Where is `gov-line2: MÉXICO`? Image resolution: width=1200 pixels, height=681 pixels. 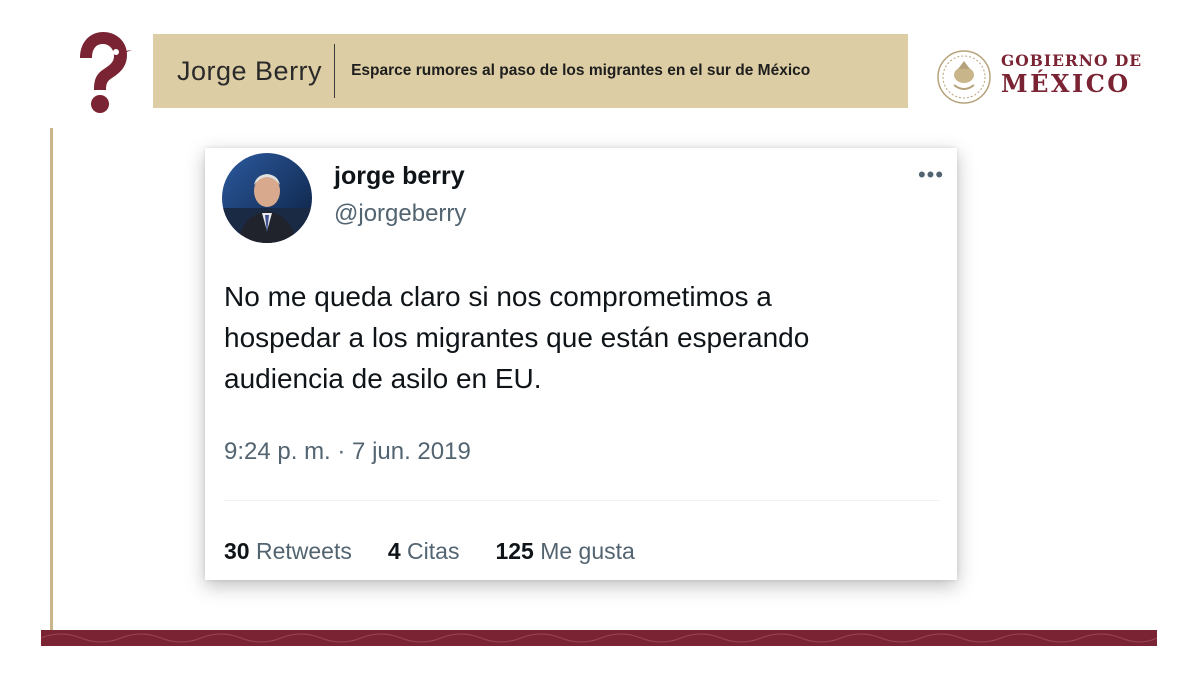 gov-line2: MÉXICO is located at coordinates (1066, 83).